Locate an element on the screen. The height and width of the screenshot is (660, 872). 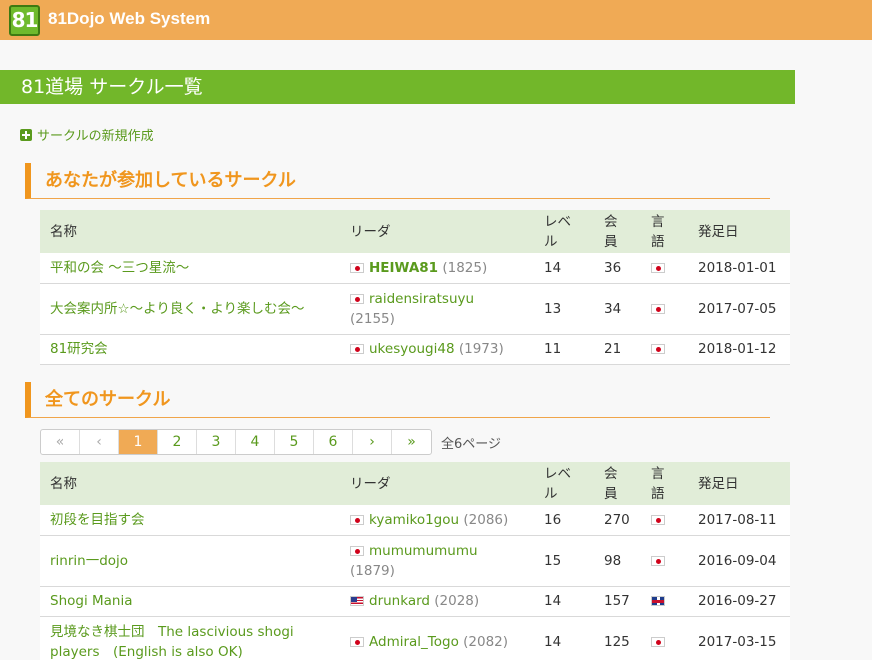
leader-rating: (1825) is located at coordinates (465, 267).